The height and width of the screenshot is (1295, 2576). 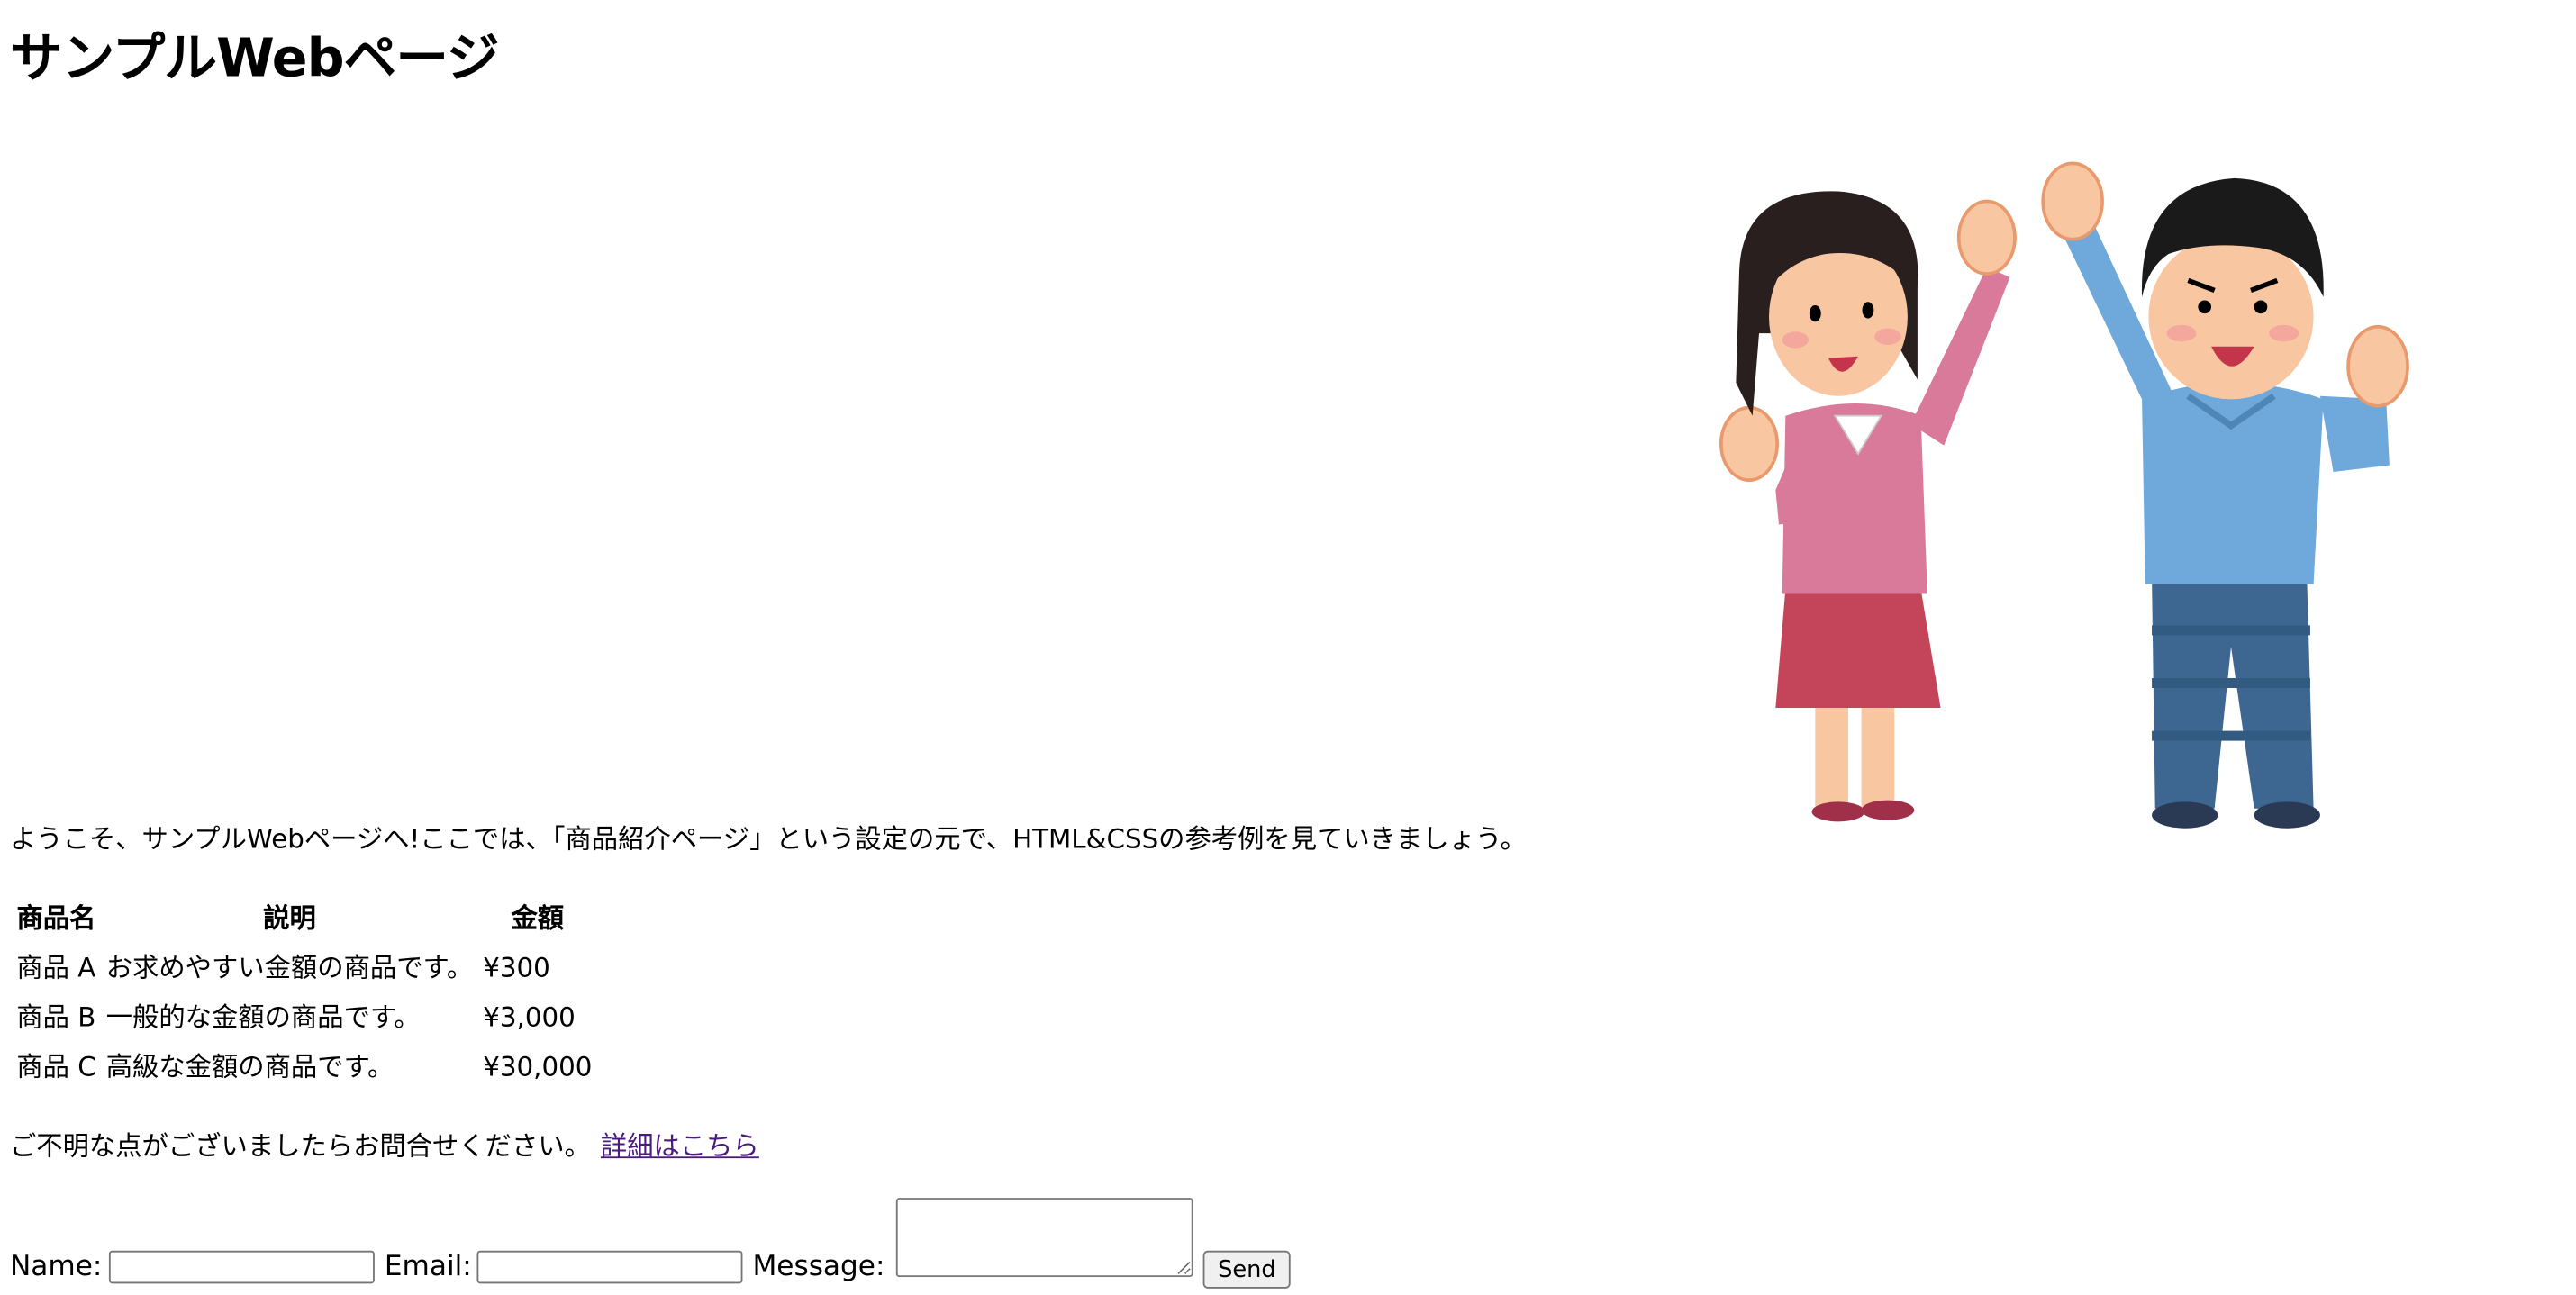 What do you see at coordinates (289, 918) in the screenshot?
I see `column-header-description: 説明` at bounding box center [289, 918].